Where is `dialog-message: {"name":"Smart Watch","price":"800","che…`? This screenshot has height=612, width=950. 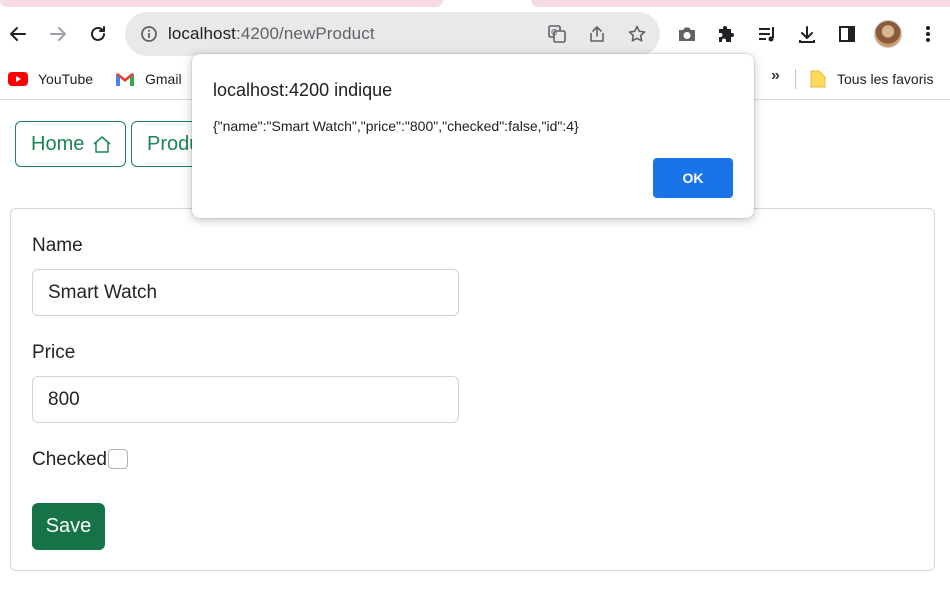 dialog-message: {"name":"Smart Watch","price":"800","che… is located at coordinates (396, 126).